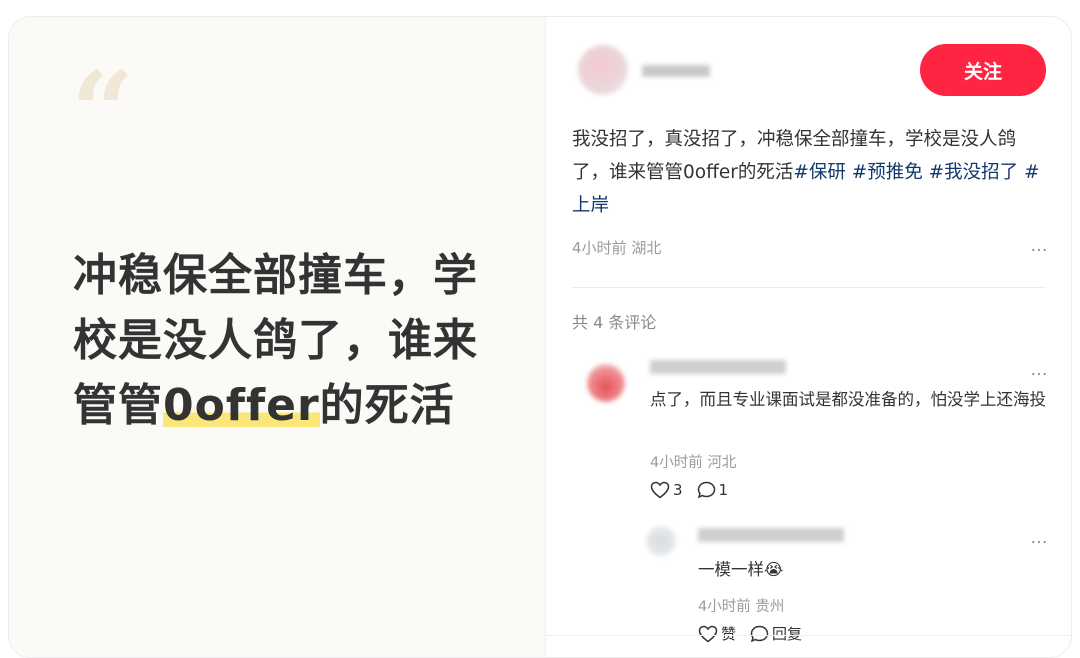 The image size is (1080, 658). Describe the element at coordinates (676, 463) in the screenshot. I see `comment-time: 4小时前` at that location.